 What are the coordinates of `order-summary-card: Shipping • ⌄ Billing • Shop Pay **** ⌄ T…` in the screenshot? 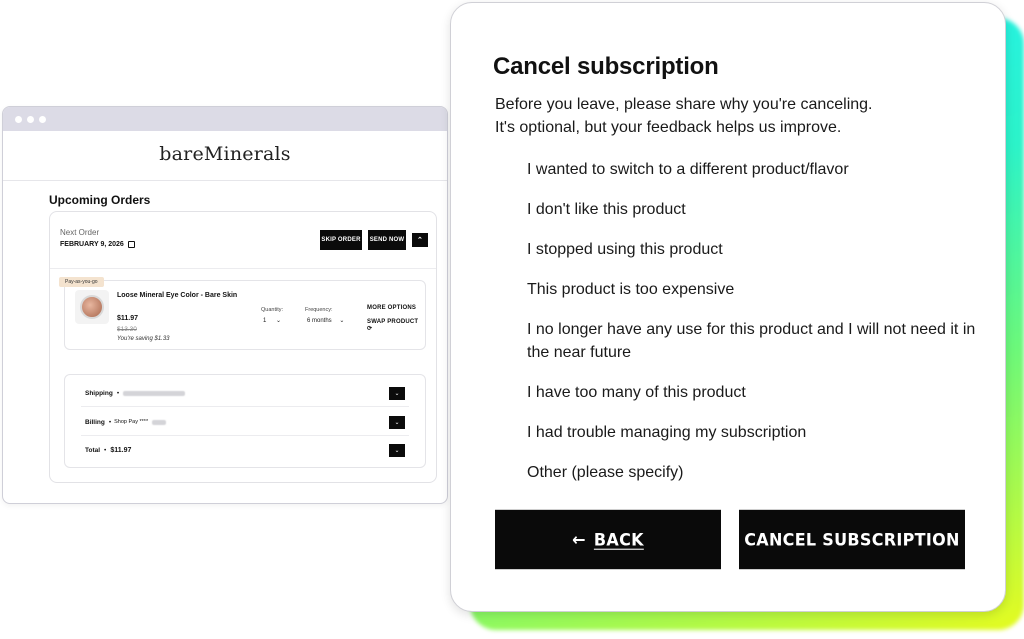 It's located at (245, 421).